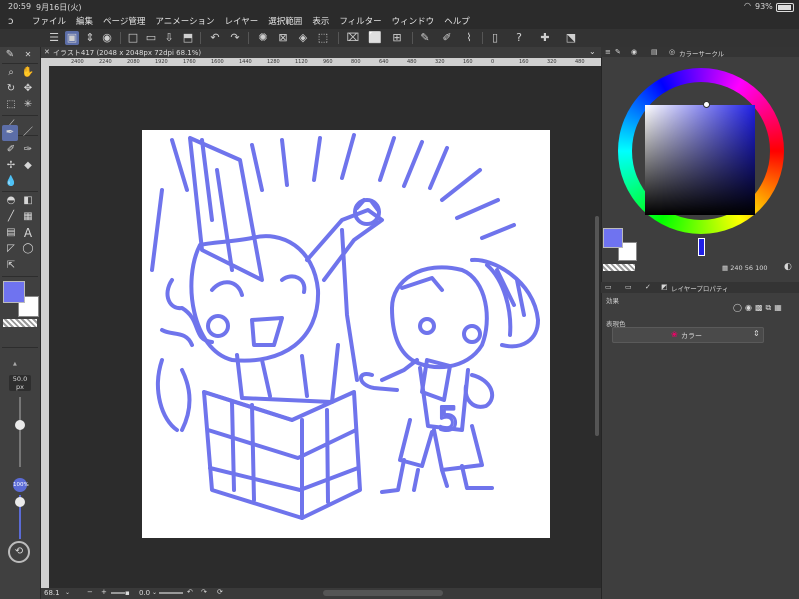 The height and width of the screenshot is (599, 799). I want to click on menu-file: ファイル, so click(49, 21).